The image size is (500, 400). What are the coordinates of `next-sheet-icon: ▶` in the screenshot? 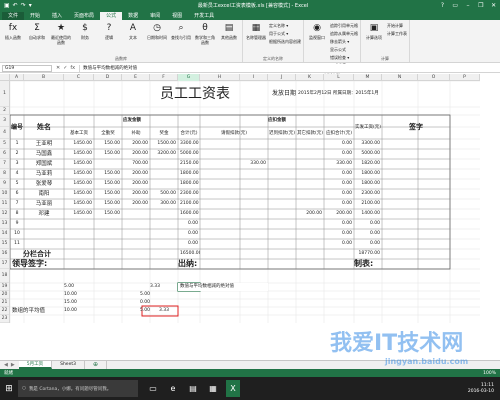 It's located at (13, 365).